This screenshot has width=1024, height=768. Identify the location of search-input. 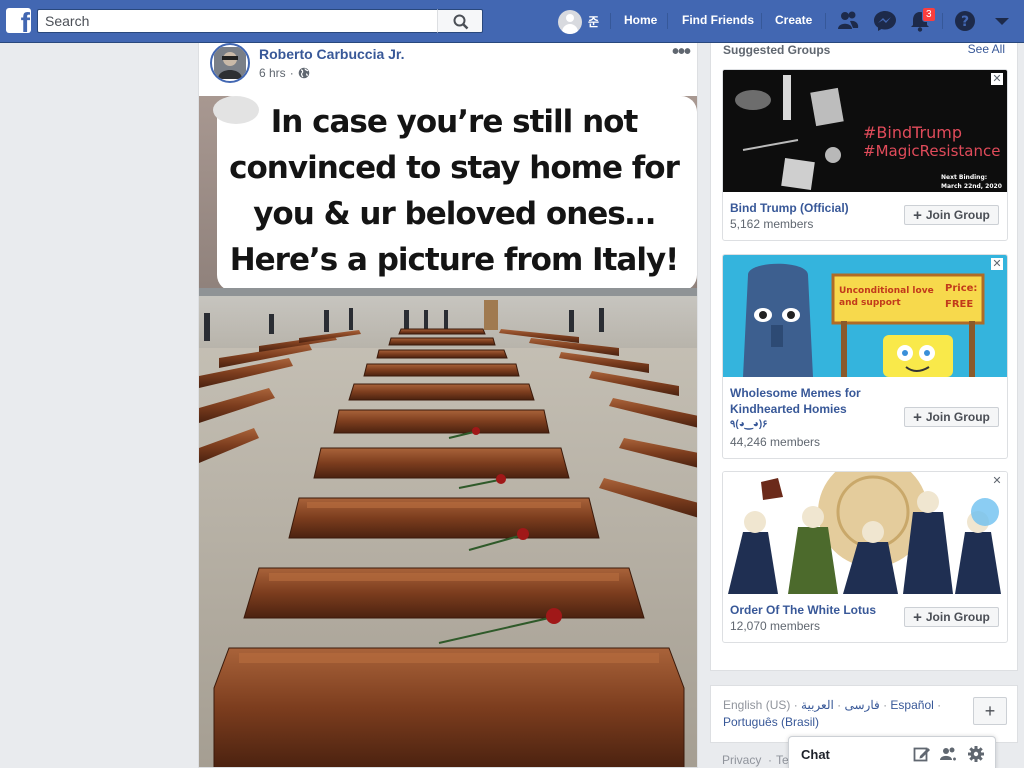
(237, 21).